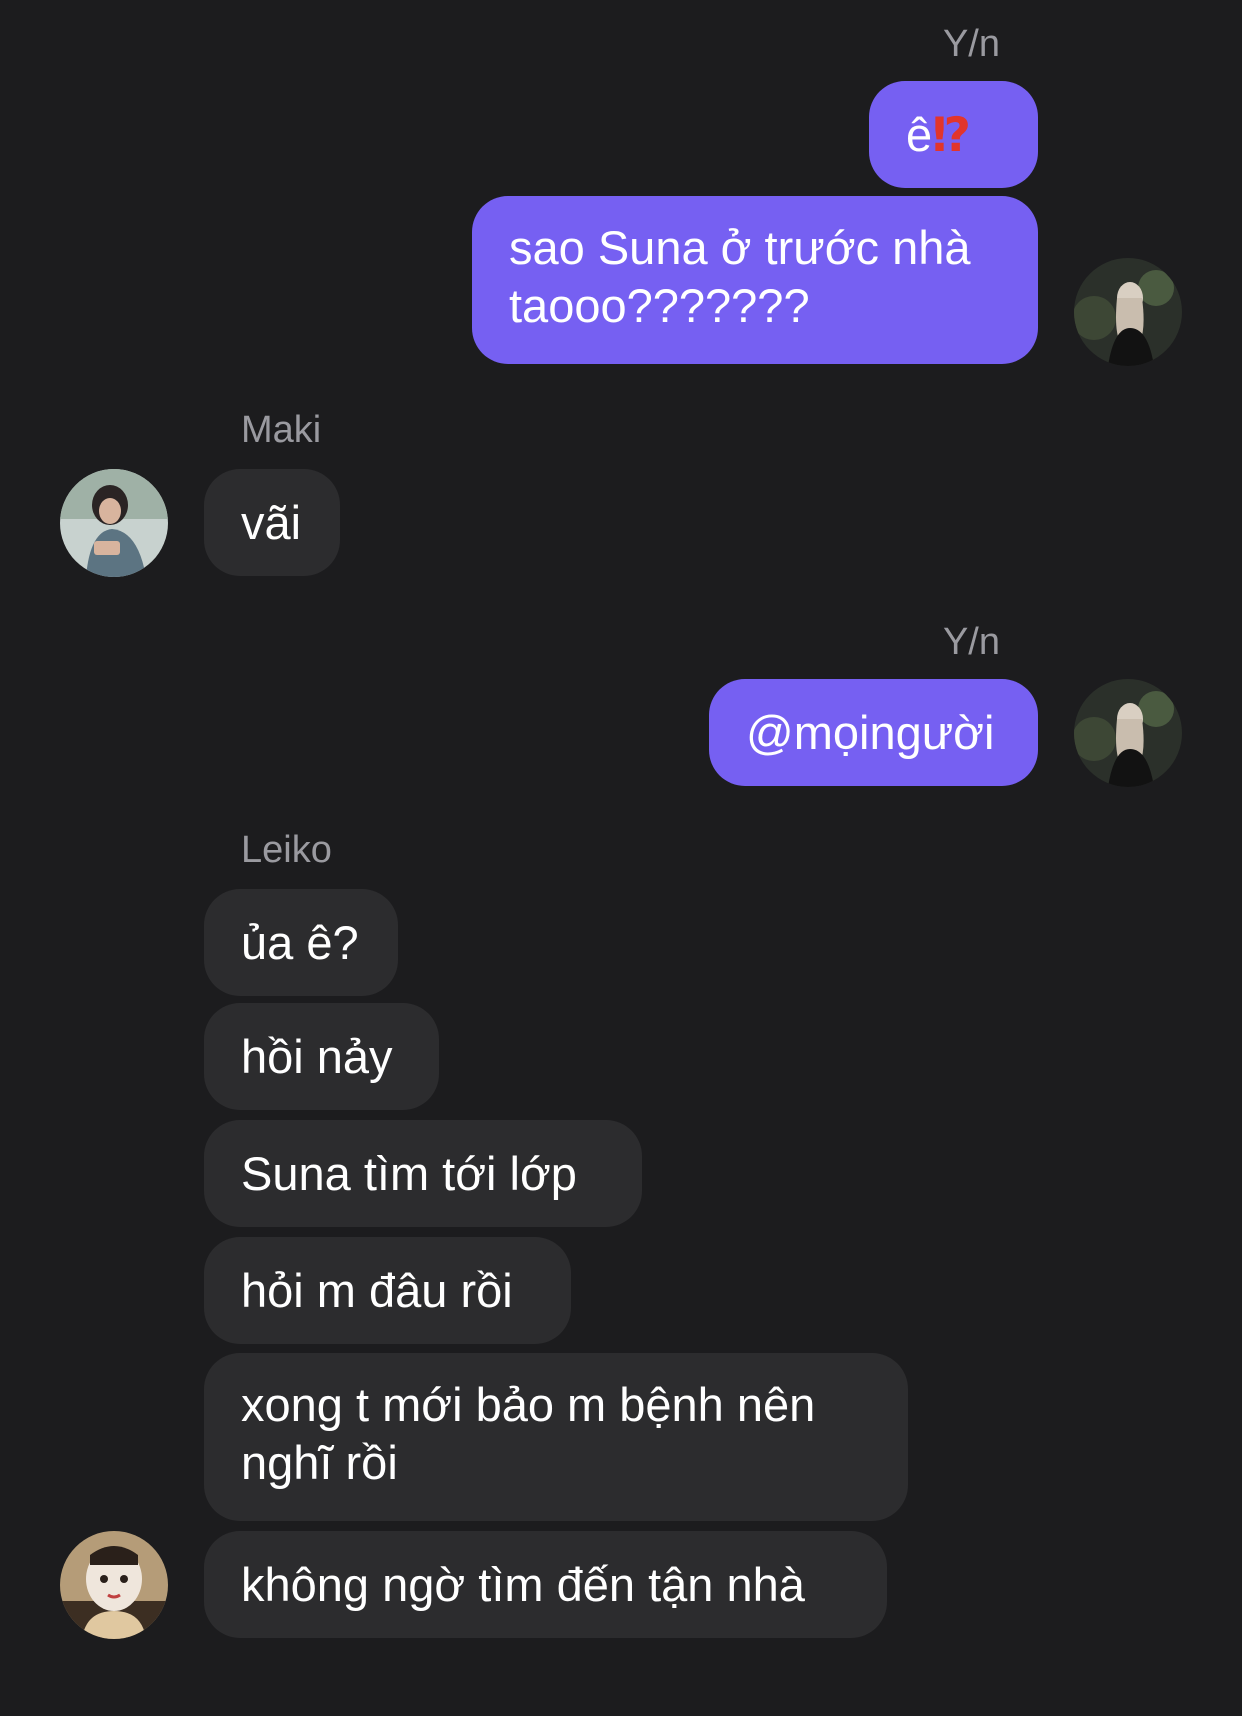 This screenshot has height=1716, width=1242. I want to click on message-text: sao Suna ở trước nhà taooo???????, so click(740, 276).